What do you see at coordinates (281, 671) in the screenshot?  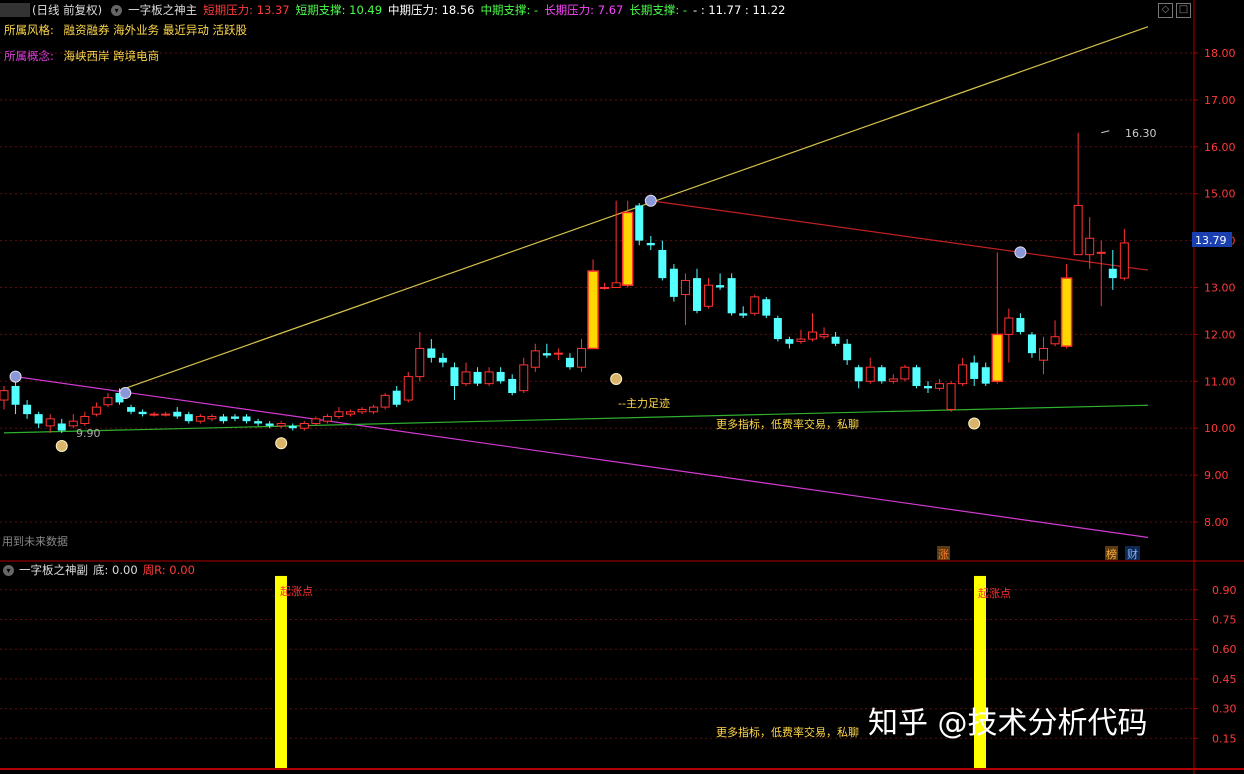 I see `sub-signal-bar` at bounding box center [281, 671].